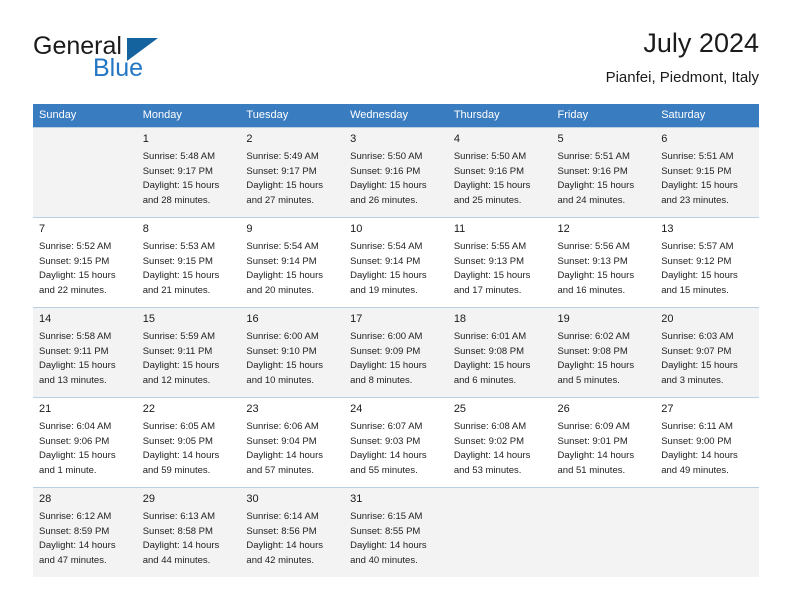 Image resolution: width=792 pixels, height=612 pixels. What do you see at coordinates (487, 200) in the screenshot?
I see `daylight-text-line2: and 25 minutes.` at bounding box center [487, 200].